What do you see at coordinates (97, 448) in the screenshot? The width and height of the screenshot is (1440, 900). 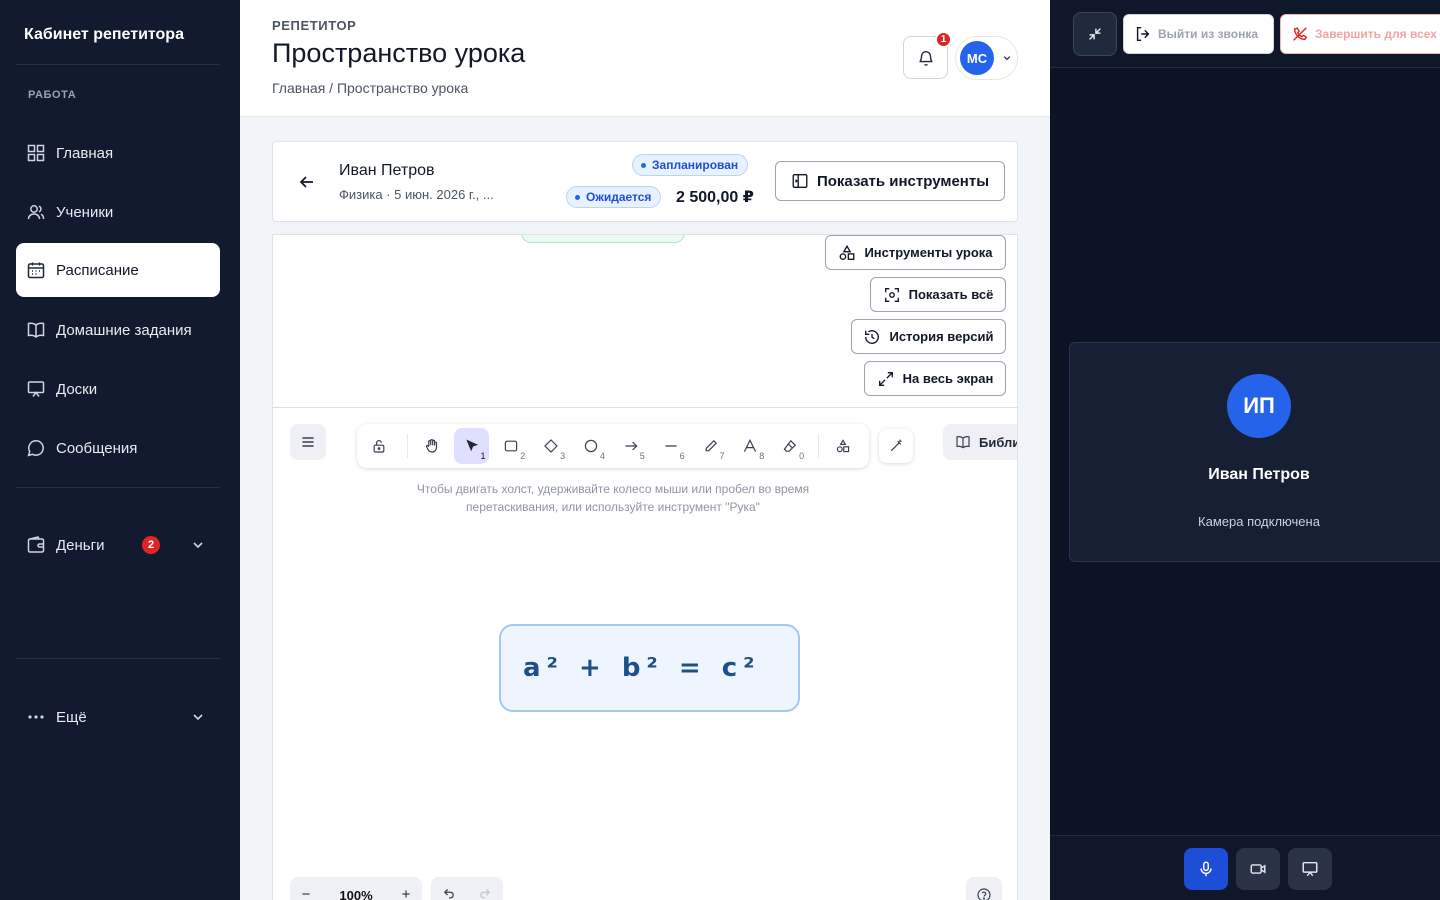 I see `sidebar-item-label: Сообщения` at bounding box center [97, 448].